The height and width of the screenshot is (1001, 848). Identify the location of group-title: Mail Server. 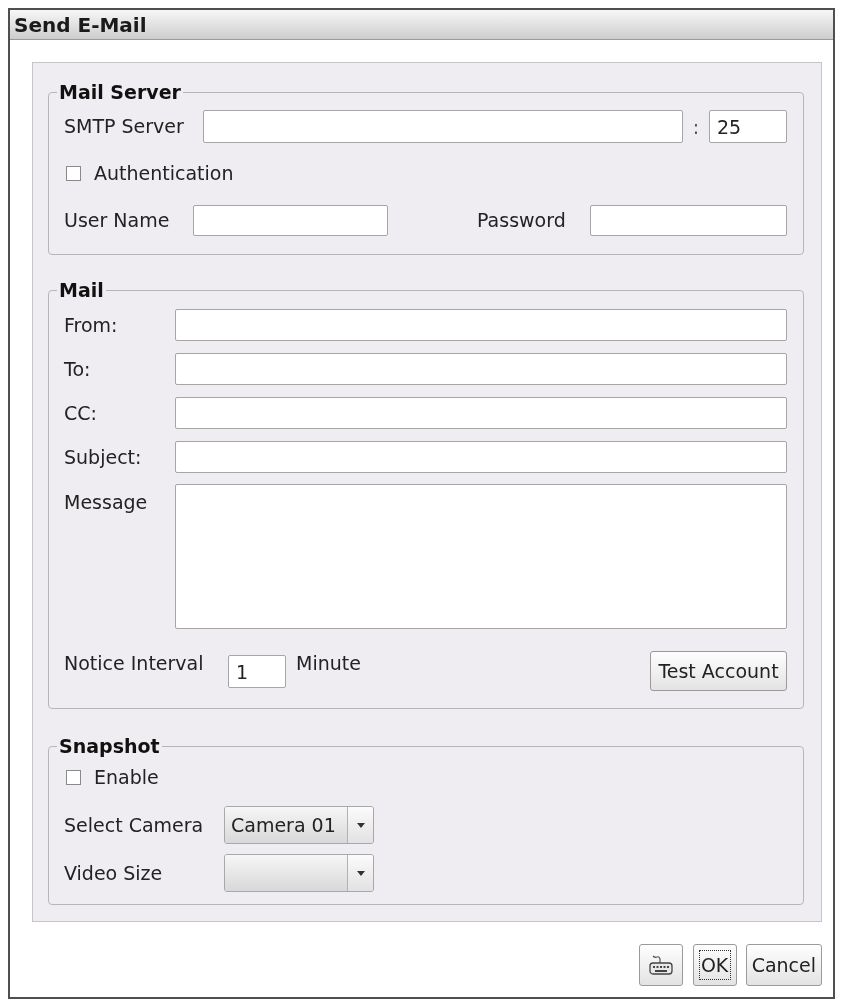
(120, 92).